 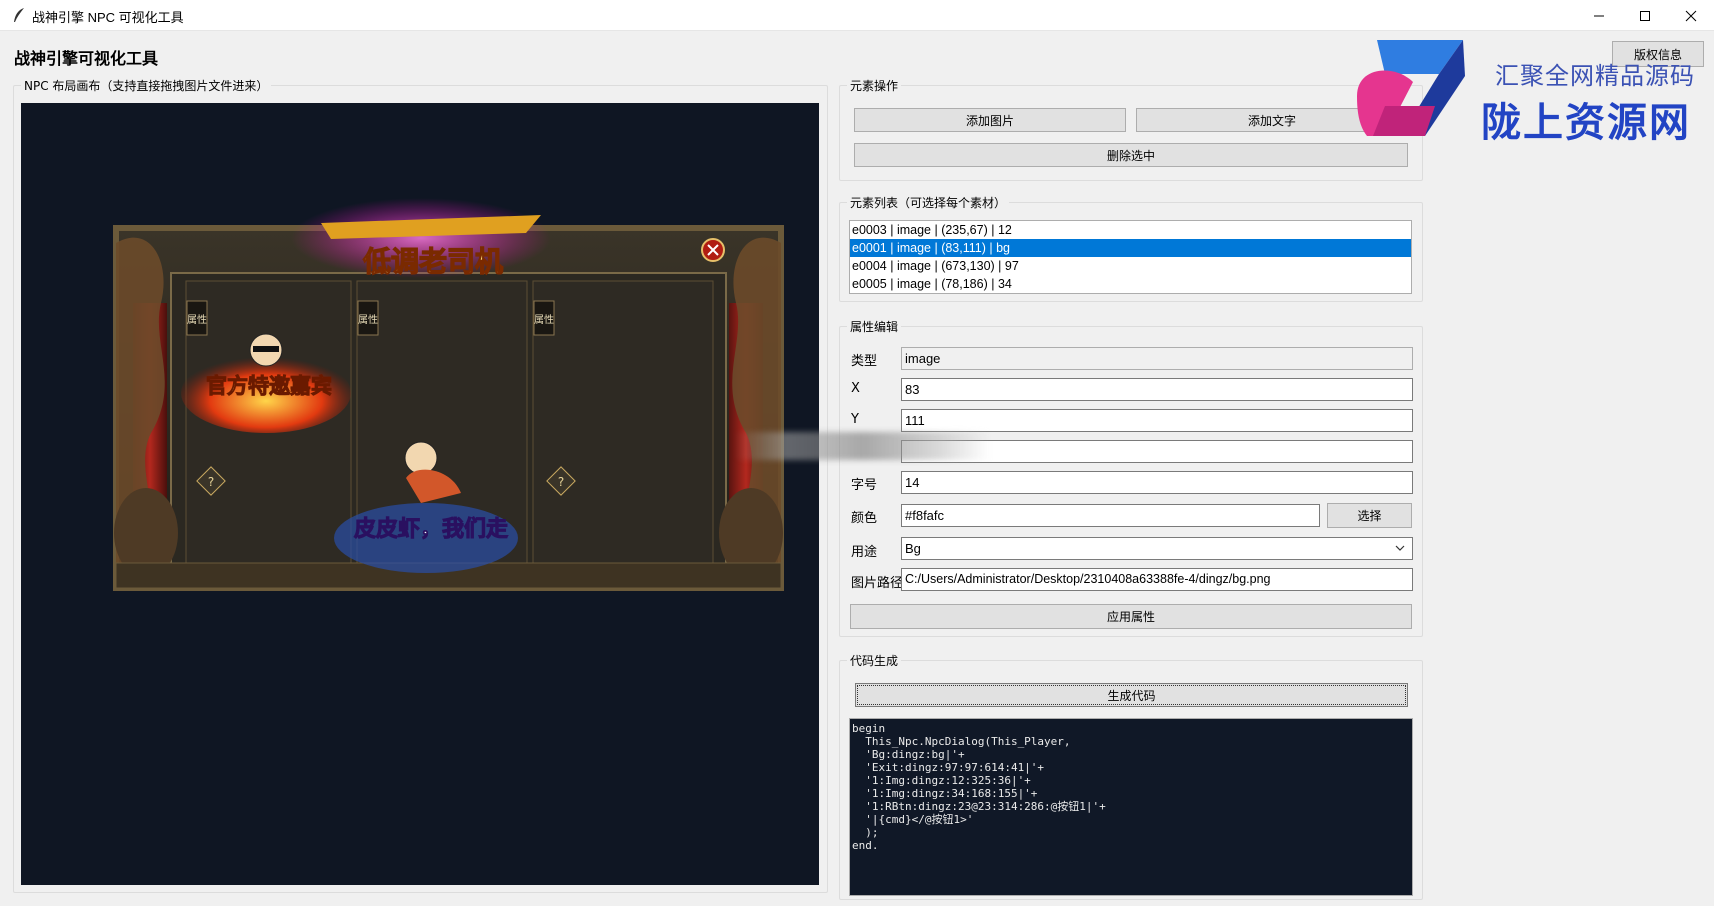 What do you see at coordinates (1400, 548) in the screenshot?
I see `chevron-down-icon` at bounding box center [1400, 548].